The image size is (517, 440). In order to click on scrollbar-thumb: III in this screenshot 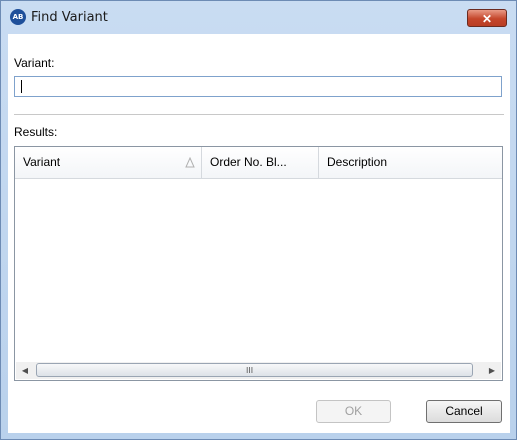, I will do `click(254, 370)`.